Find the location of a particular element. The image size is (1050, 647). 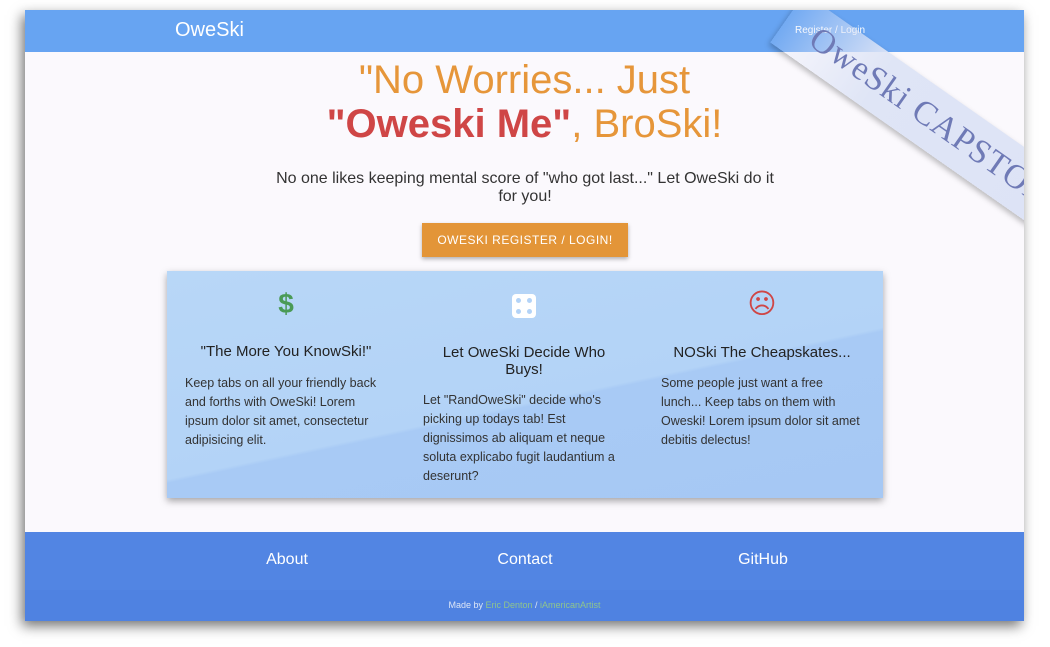

footer-nav: About Contact GitHub is located at coordinates (524, 561).